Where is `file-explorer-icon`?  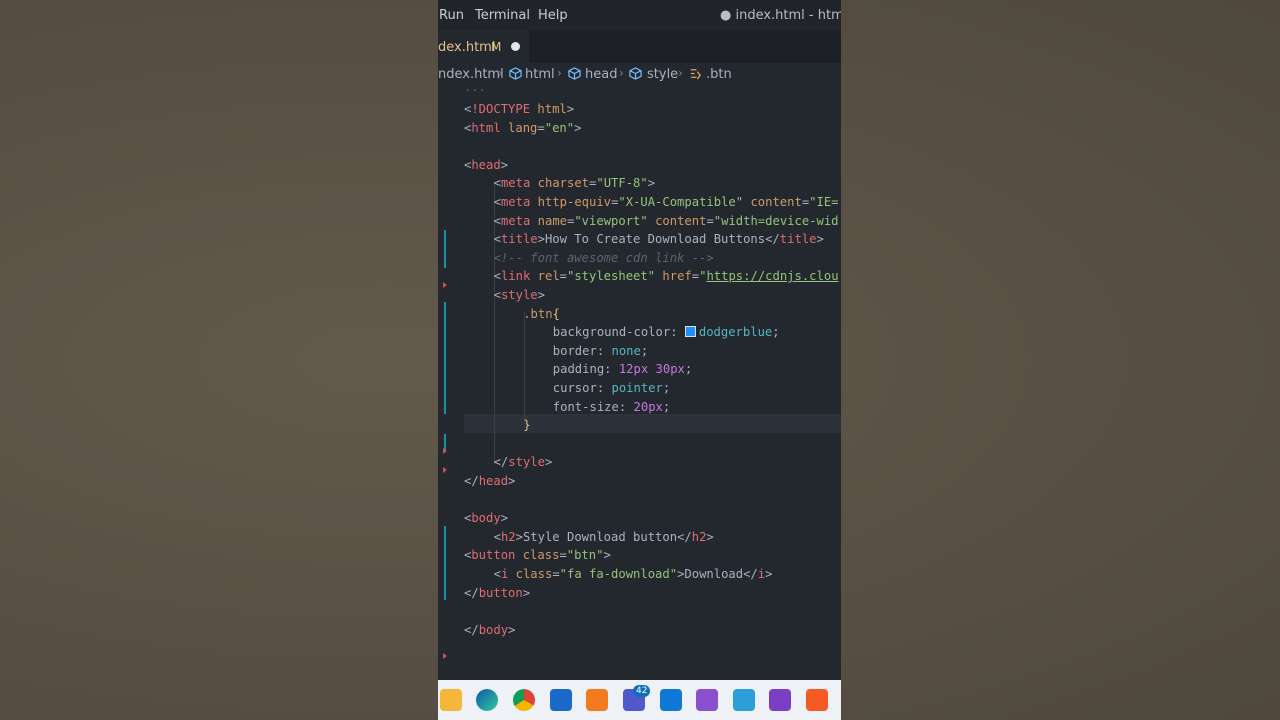
file-explorer-icon is located at coordinates (451, 700).